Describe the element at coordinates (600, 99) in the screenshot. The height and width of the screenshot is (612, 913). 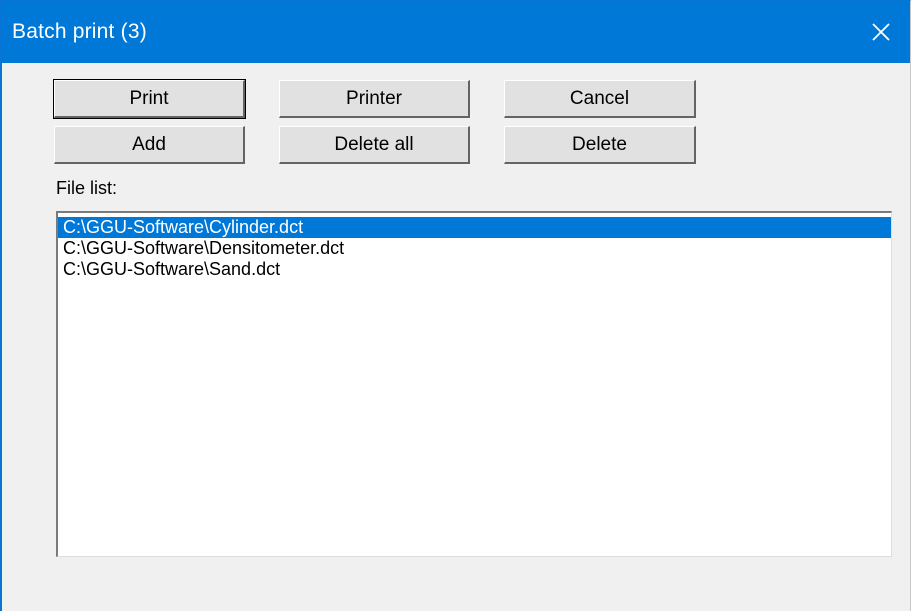
I see `cancel-button: Cancel` at that location.